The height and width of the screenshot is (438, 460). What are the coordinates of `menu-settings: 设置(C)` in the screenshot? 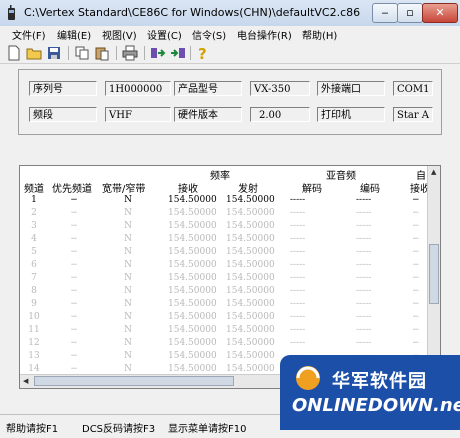 It's located at (164, 34).